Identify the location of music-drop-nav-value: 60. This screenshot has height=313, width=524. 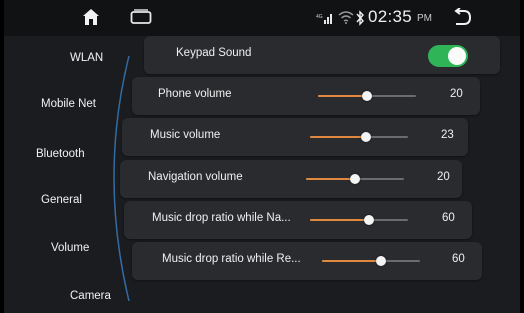
(448, 218).